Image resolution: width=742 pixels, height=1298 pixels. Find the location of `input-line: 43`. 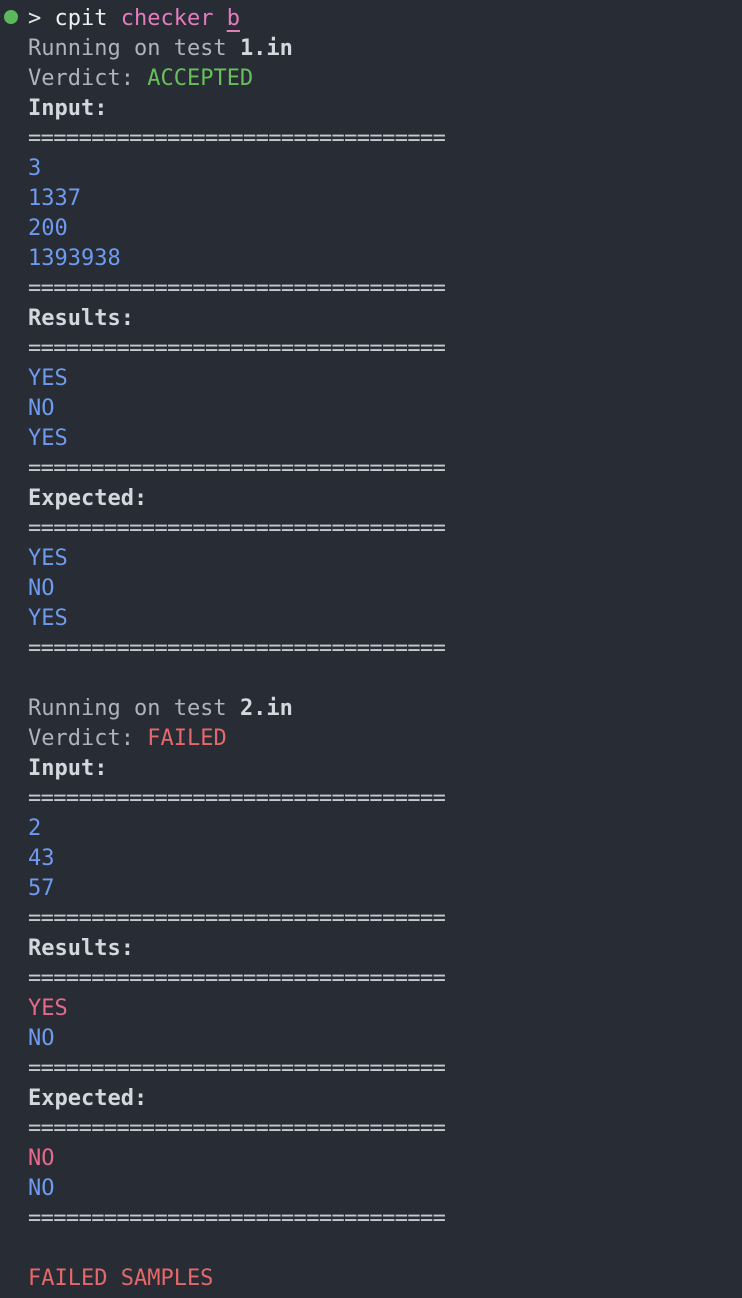

input-line: 43 is located at coordinates (41, 858).